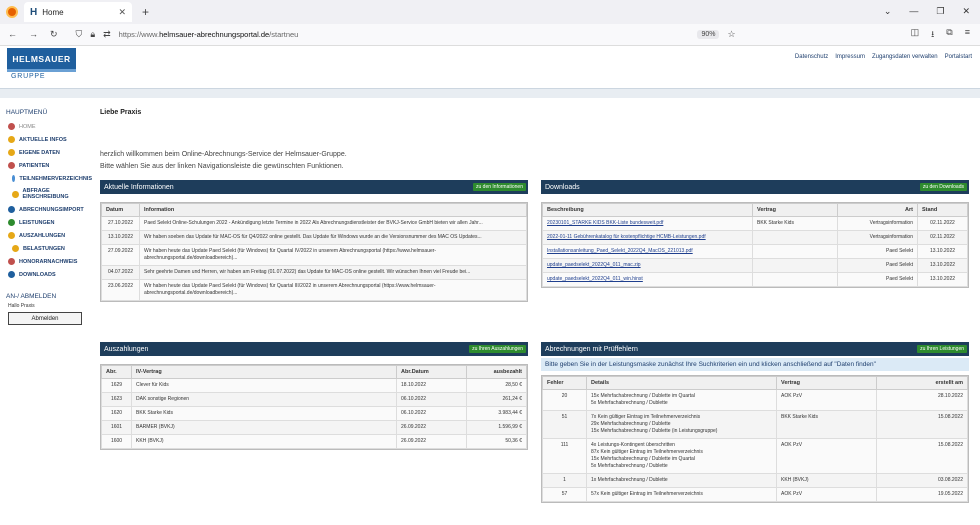 The height and width of the screenshot is (525, 980). Describe the element at coordinates (942, 210) in the screenshot. I see `column-header: Stand` at that location.